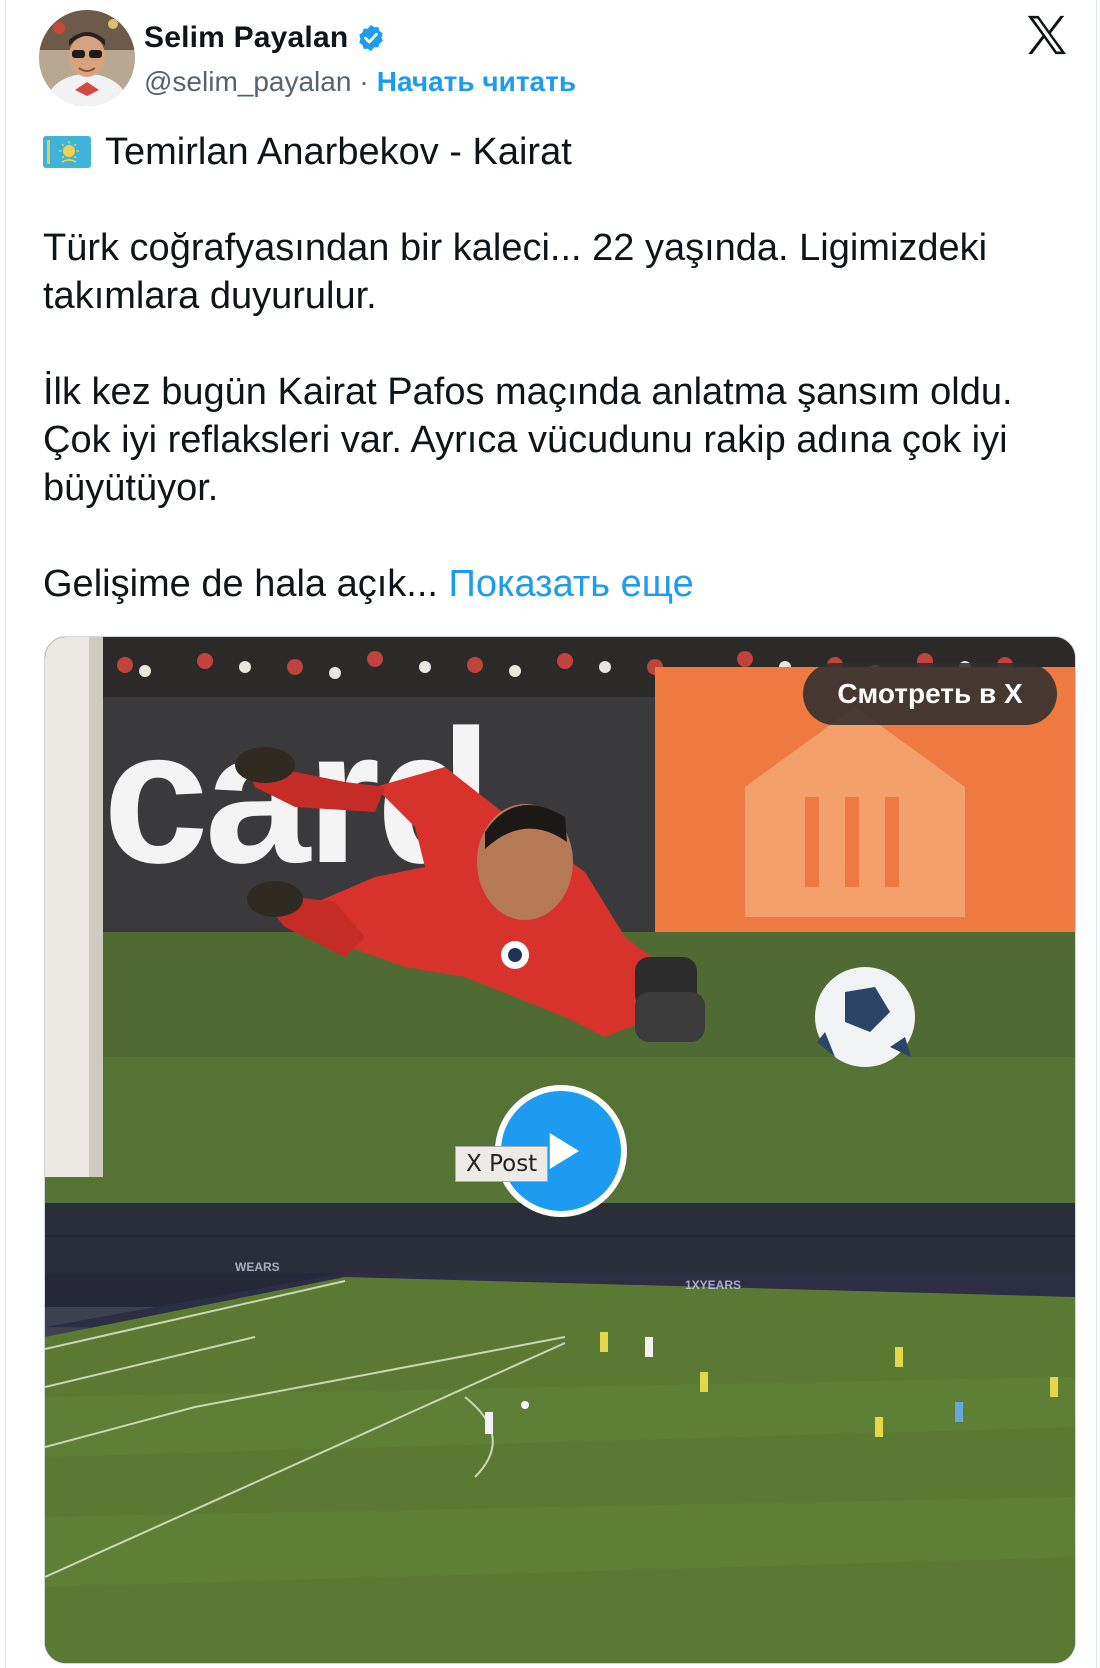 The height and width of the screenshot is (1668, 1100). I want to click on soccer-ball, so click(865, 1017).